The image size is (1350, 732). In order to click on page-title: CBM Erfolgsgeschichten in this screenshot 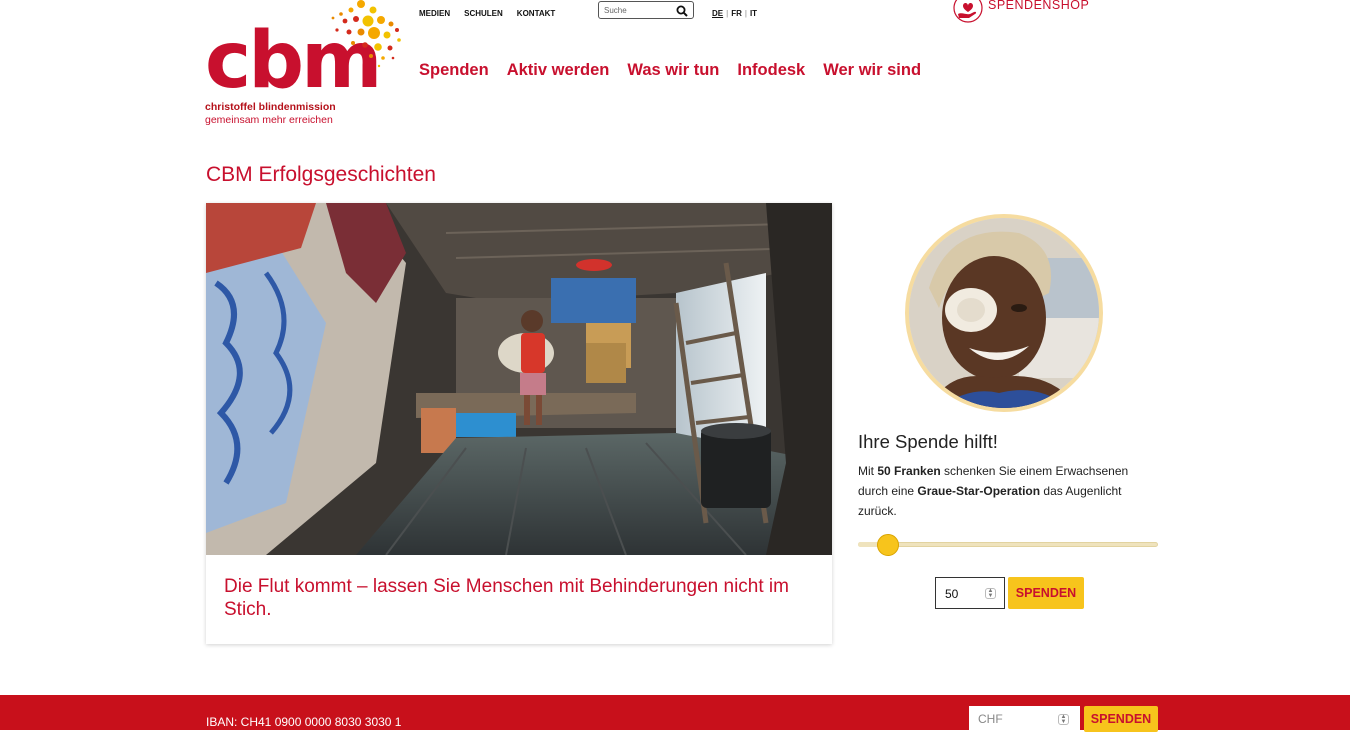, I will do `click(321, 174)`.